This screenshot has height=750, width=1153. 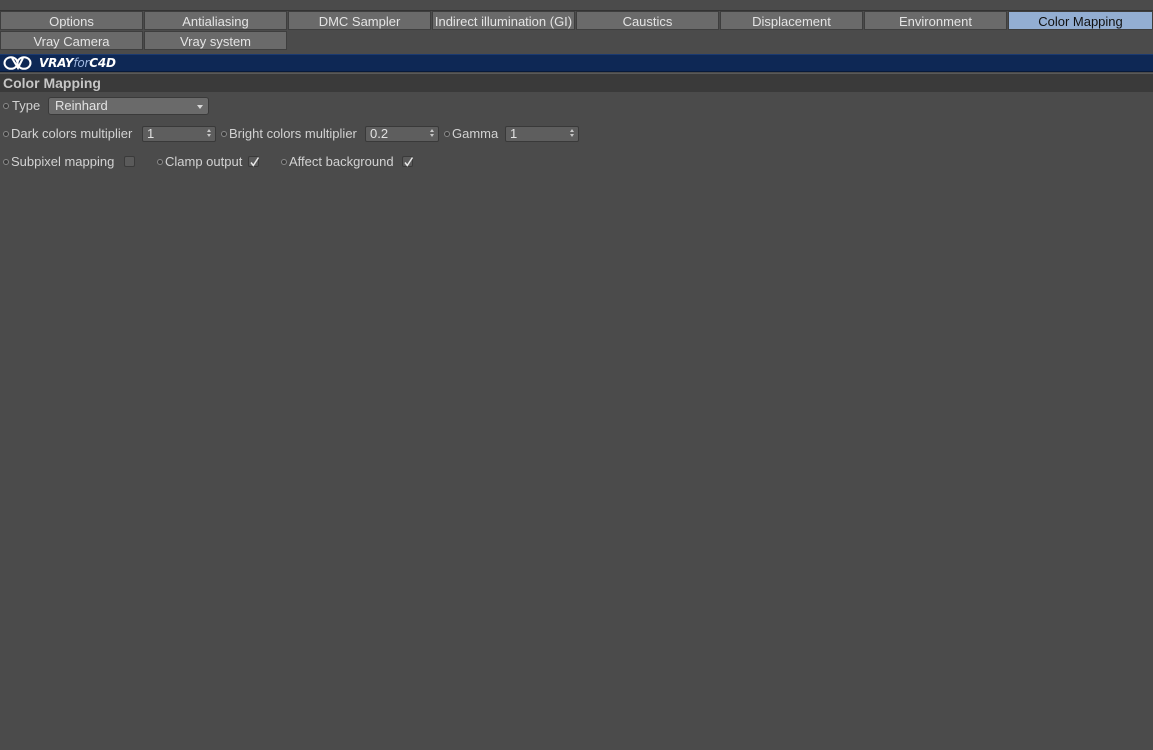 What do you see at coordinates (63, 161) in the screenshot?
I see `subpixel-label: Subpixel mapping` at bounding box center [63, 161].